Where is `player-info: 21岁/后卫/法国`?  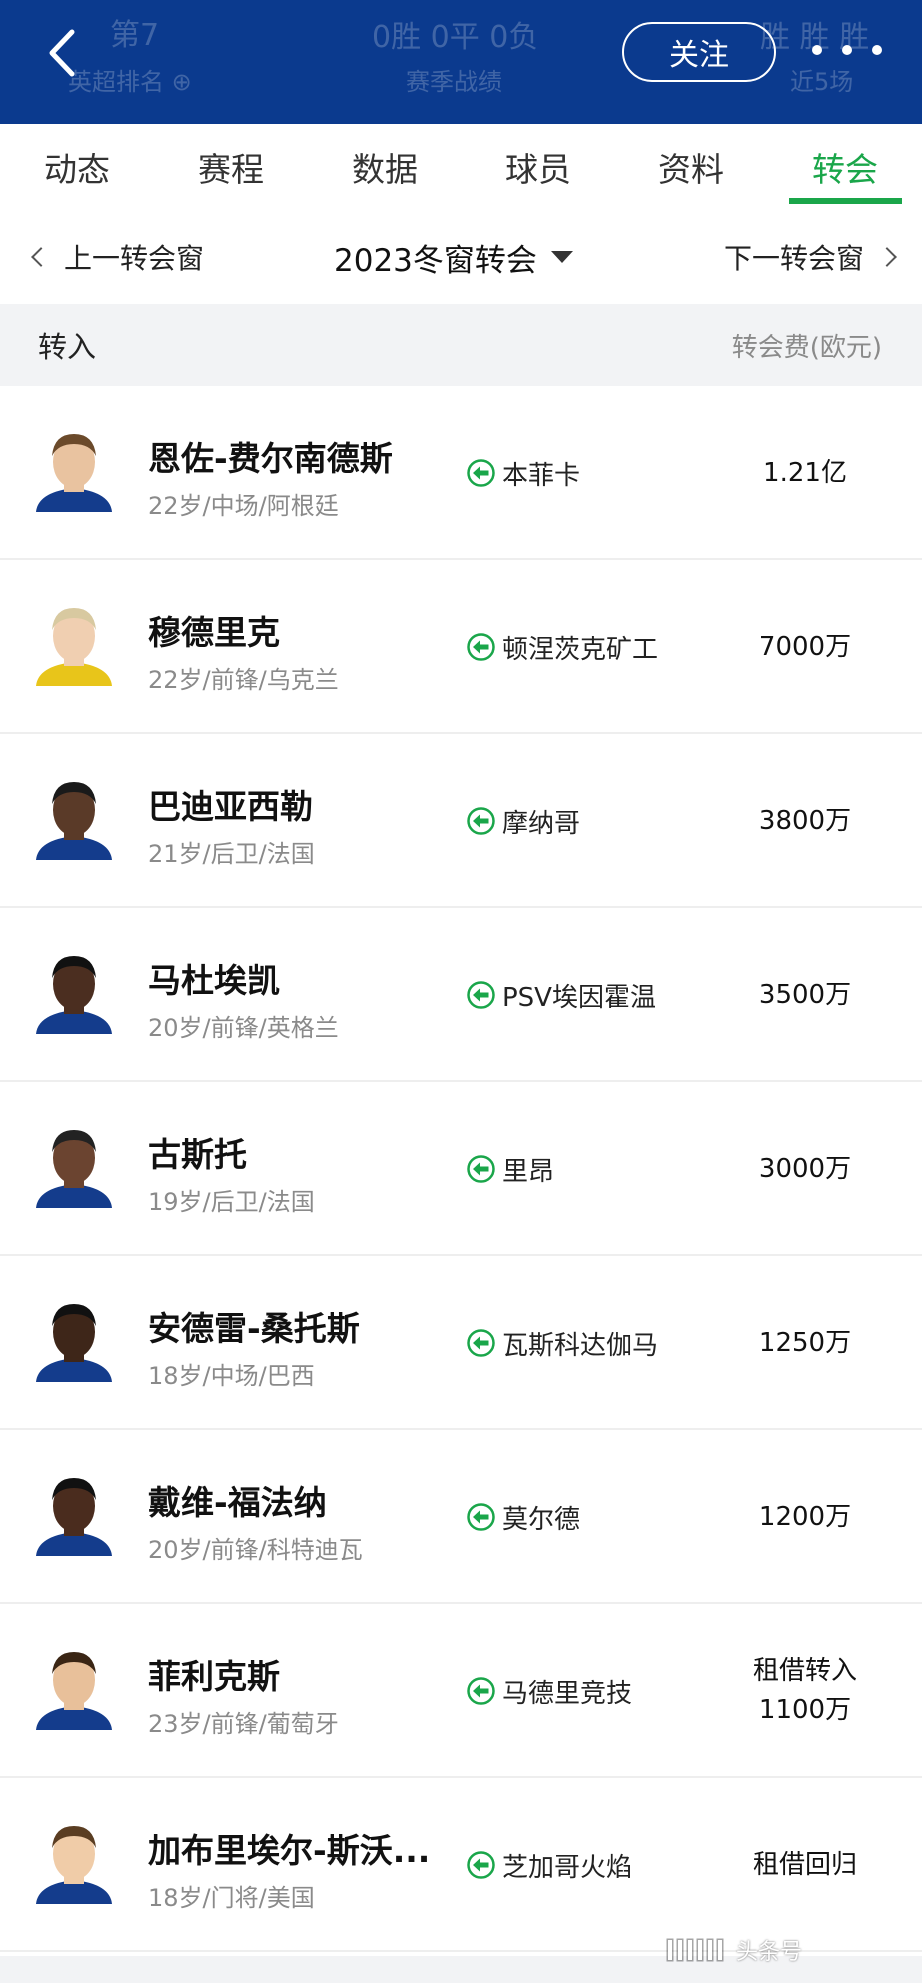
player-info: 21岁/后卫/法国 is located at coordinates (231, 854).